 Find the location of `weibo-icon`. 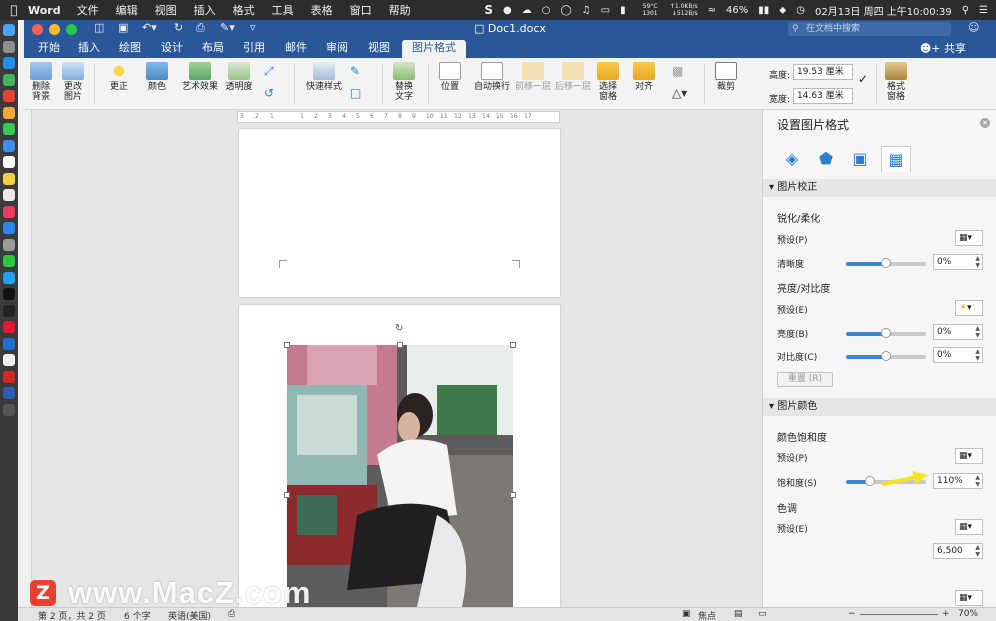

weibo-icon is located at coordinates (9, 327).